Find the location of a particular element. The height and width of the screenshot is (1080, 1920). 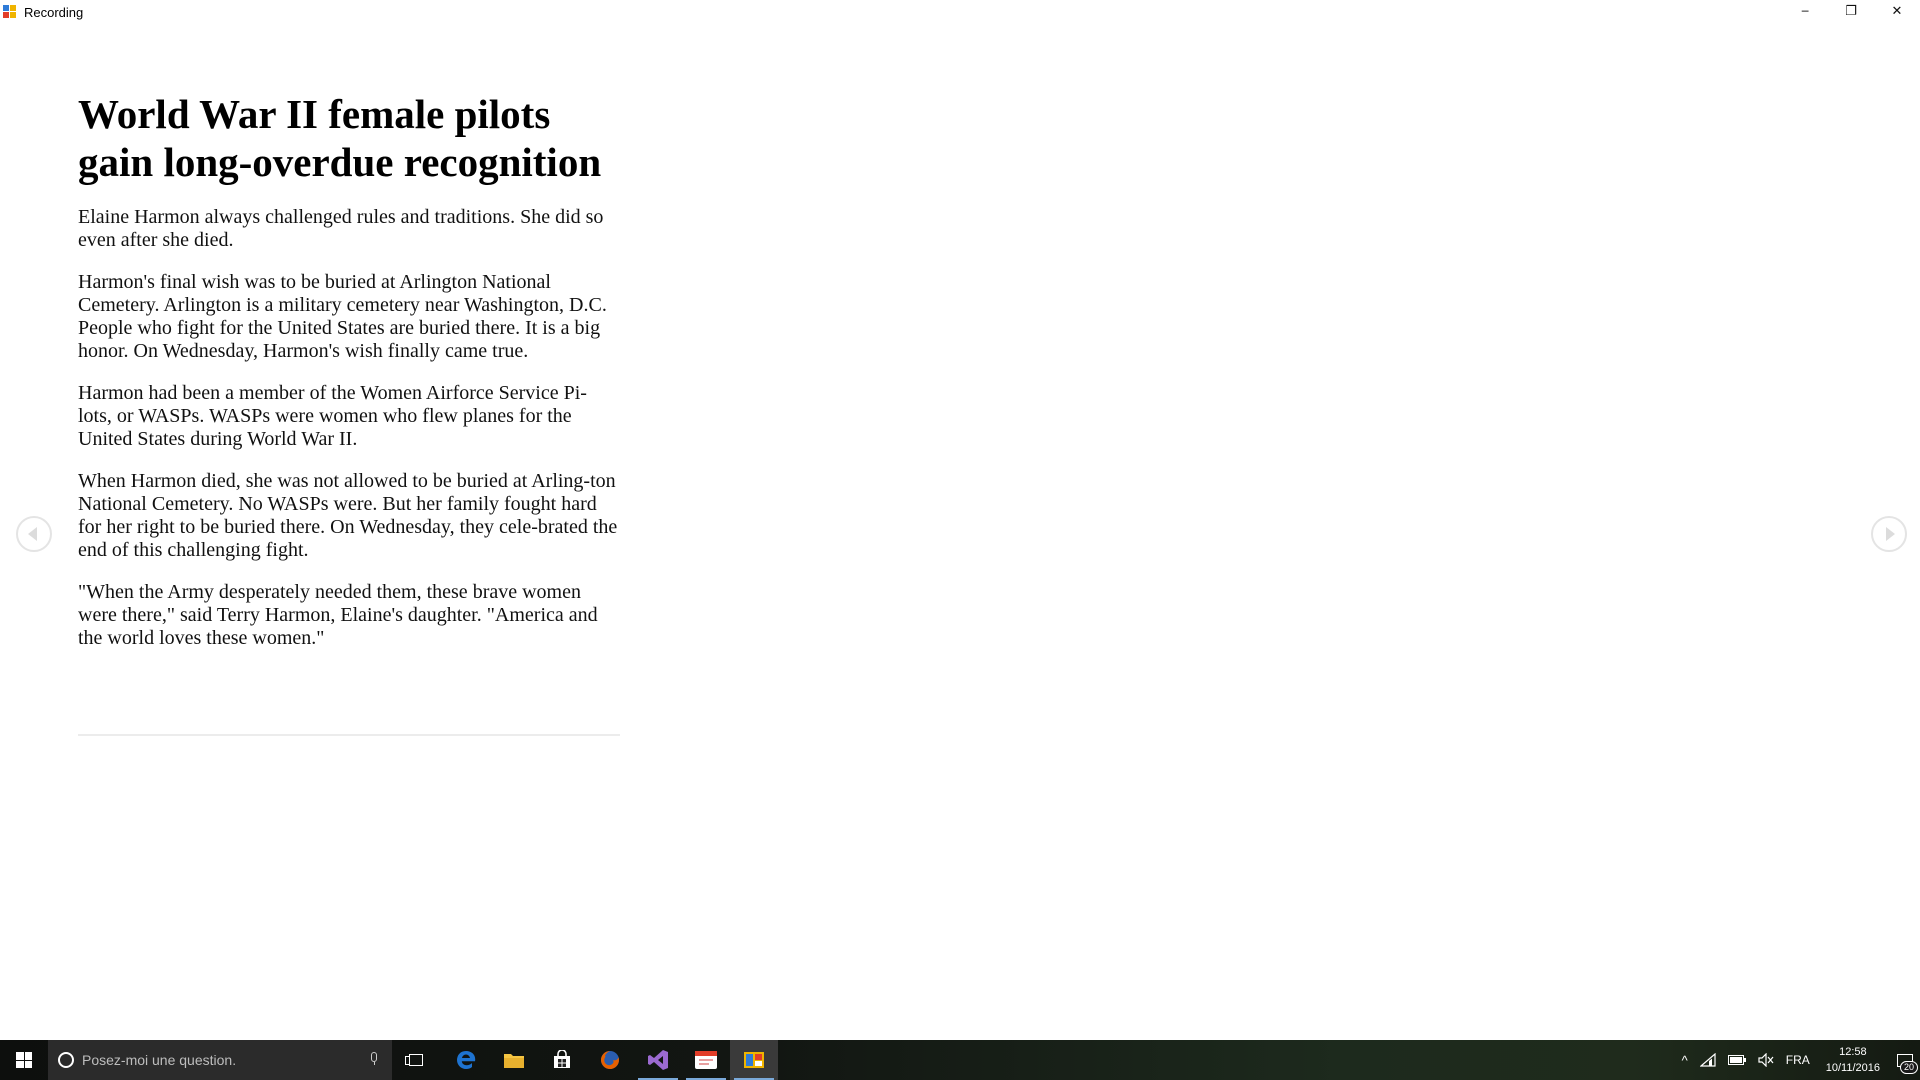

chevron-up-icon: ^ is located at coordinates (1684, 1060).